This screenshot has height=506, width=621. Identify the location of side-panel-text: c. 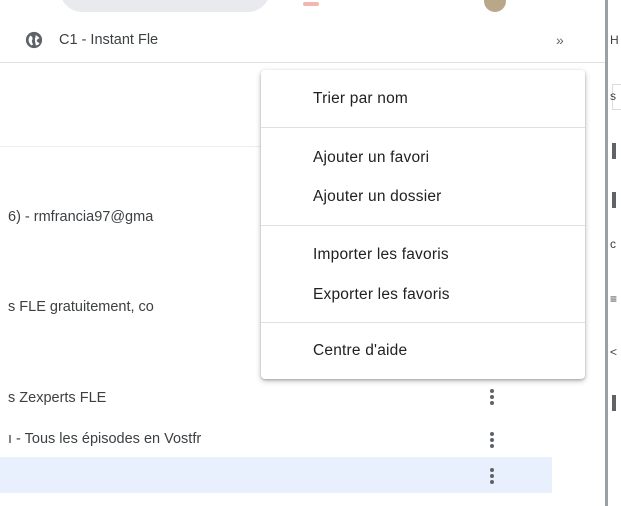
(613, 244).